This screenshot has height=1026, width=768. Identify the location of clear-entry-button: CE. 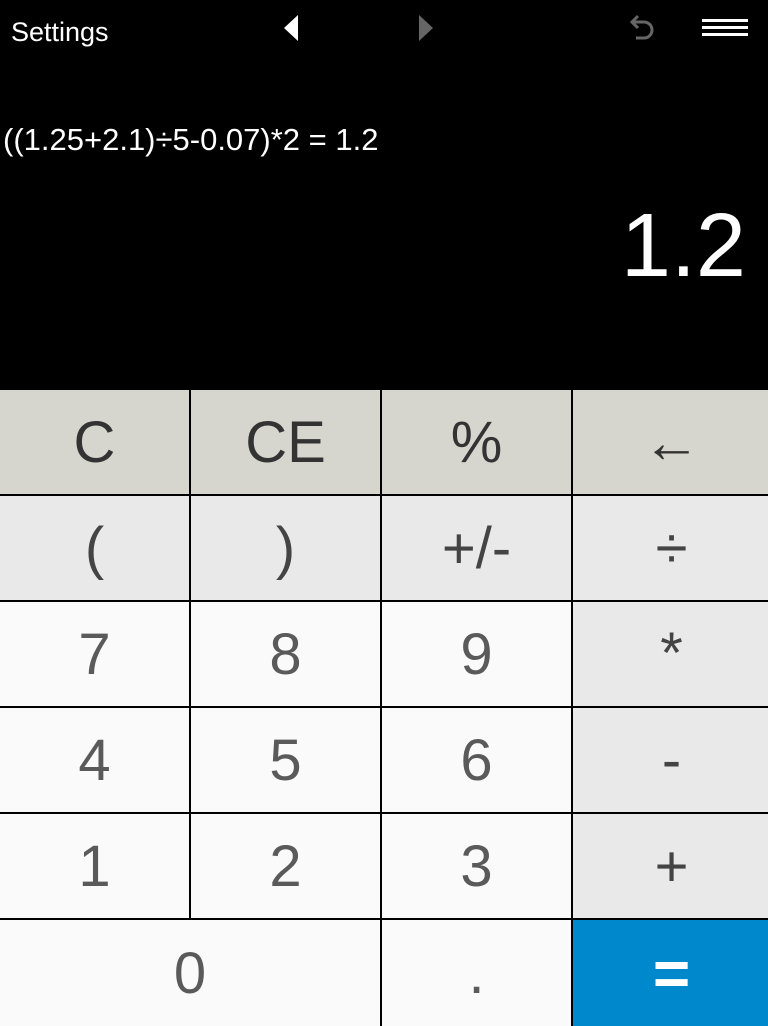
(285, 442).